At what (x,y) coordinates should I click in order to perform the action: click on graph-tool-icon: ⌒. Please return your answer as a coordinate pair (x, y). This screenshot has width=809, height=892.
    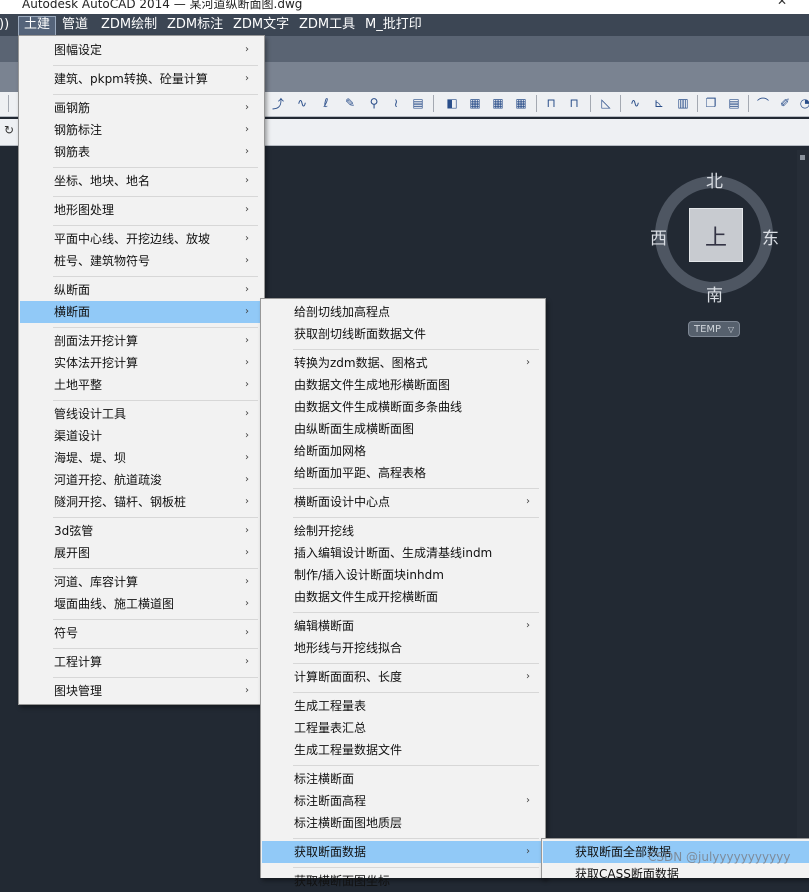
    Looking at the image, I should click on (763, 103).